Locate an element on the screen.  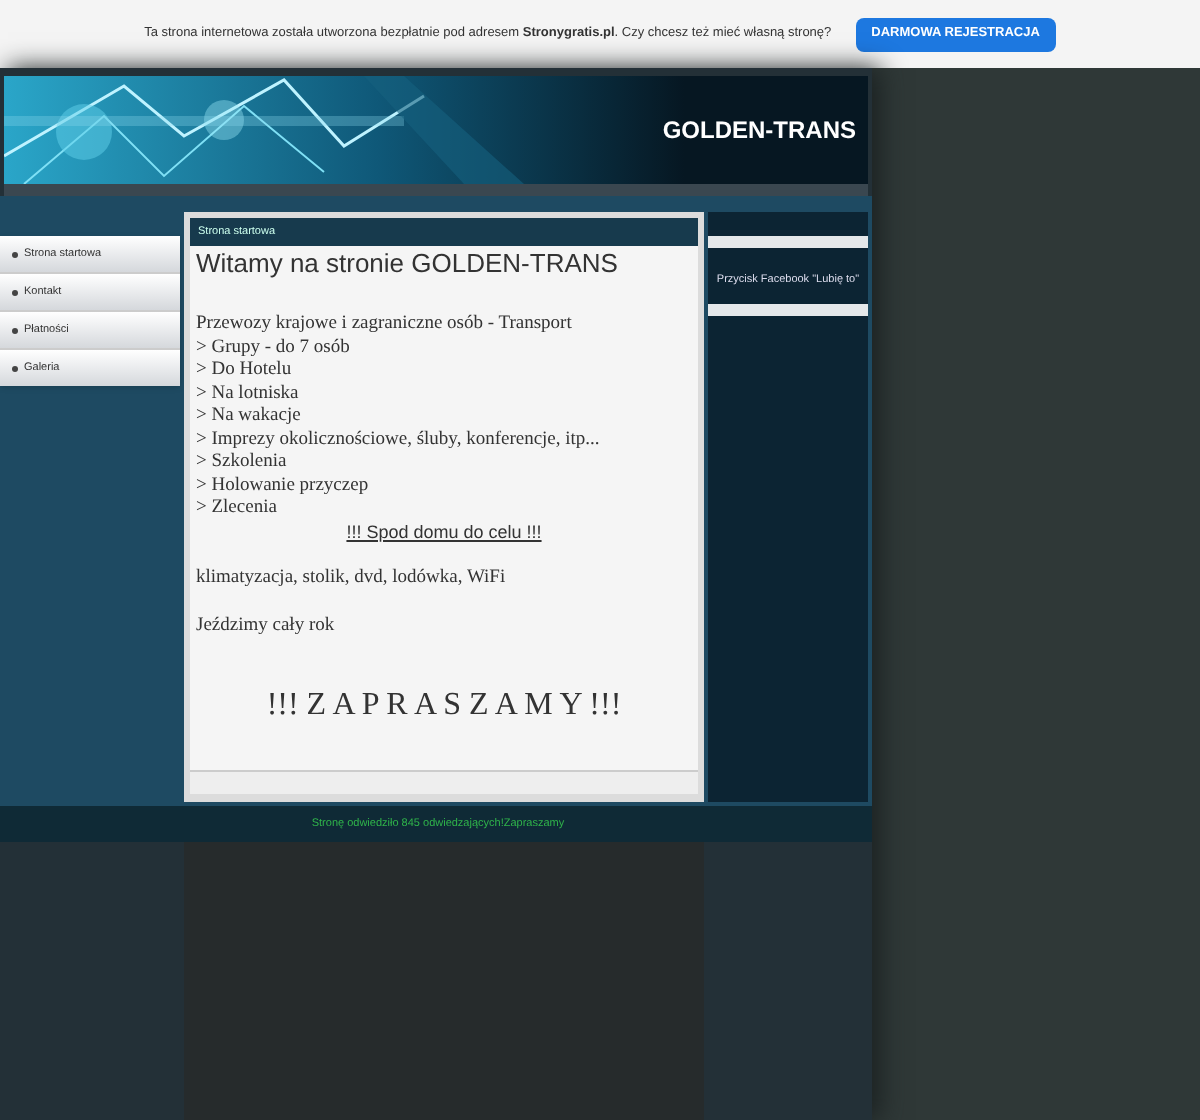
site-title: GOLDEN-TRANS is located at coordinates (759, 131).